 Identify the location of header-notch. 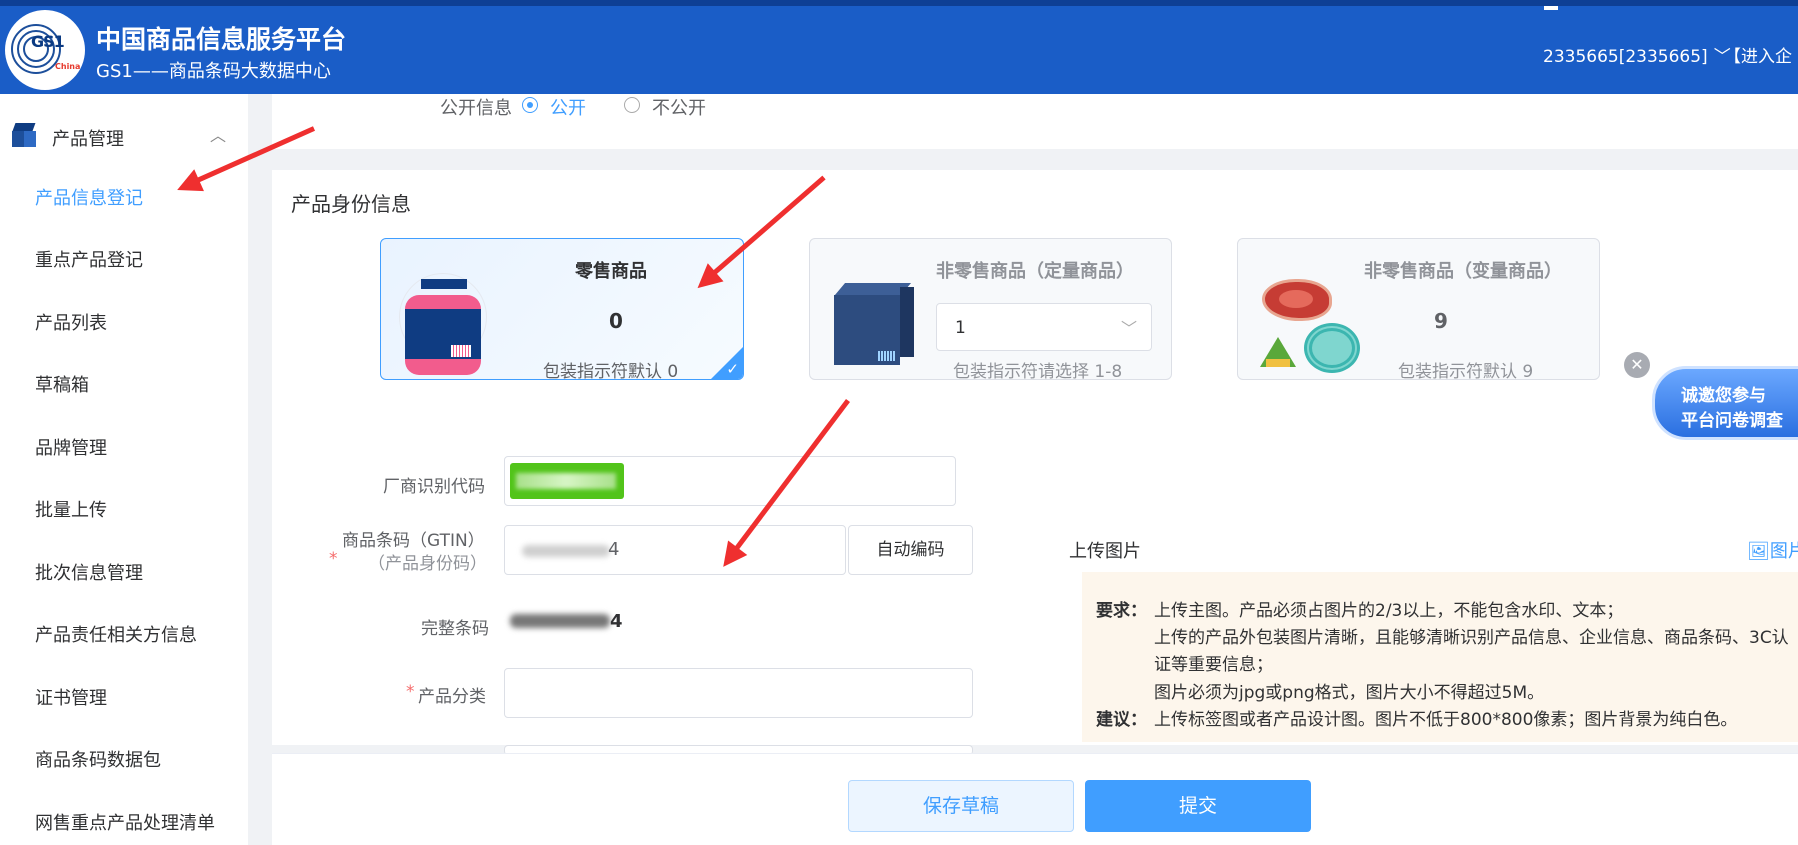
(1551, 8).